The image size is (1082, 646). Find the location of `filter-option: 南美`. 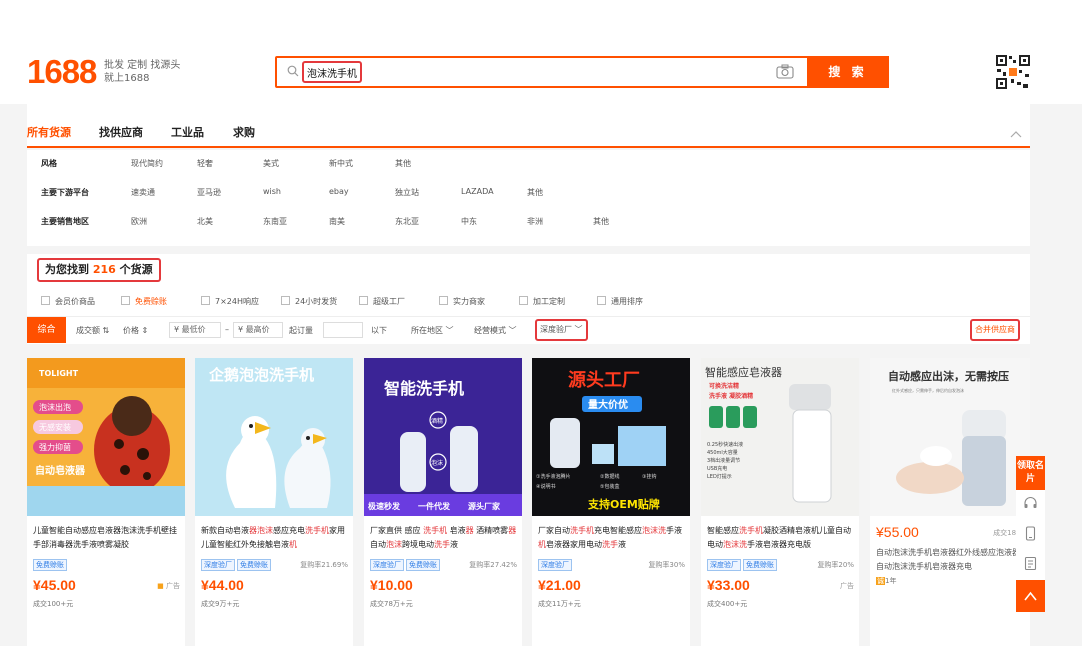

filter-option: 南美 is located at coordinates (337, 221).